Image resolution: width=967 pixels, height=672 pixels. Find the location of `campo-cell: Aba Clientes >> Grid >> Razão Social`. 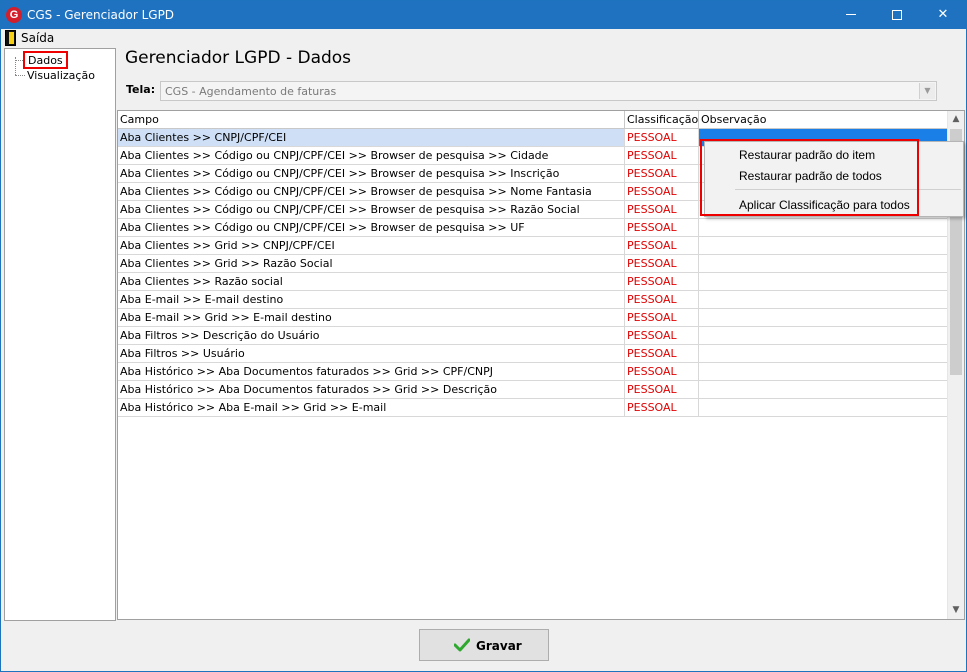

campo-cell: Aba Clientes >> Grid >> Razão Social is located at coordinates (371, 263).